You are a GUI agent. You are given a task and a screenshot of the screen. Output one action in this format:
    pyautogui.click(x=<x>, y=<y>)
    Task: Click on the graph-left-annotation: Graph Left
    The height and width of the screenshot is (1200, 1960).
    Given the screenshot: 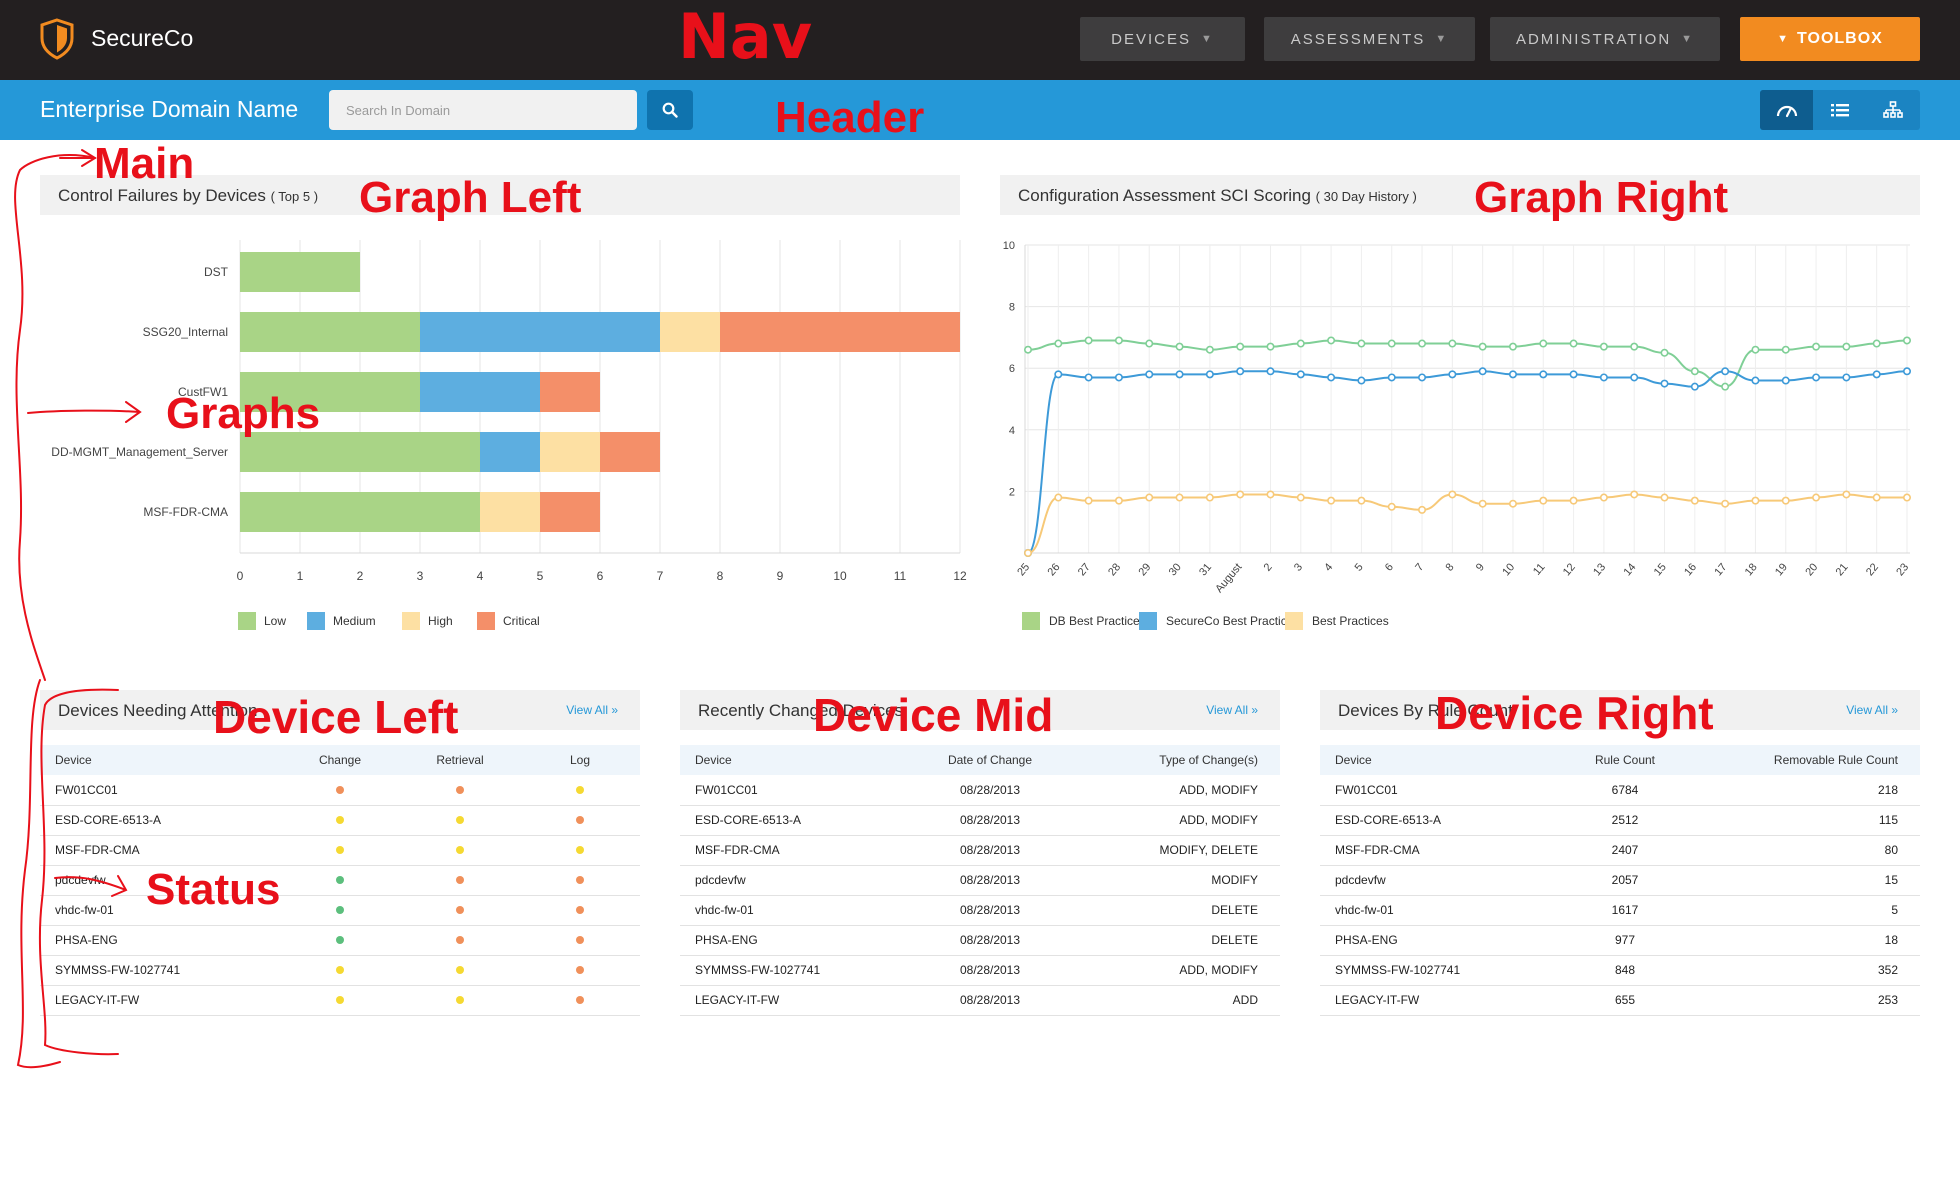 What is the action you would take?
    pyautogui.click(x=470, y=197)
    